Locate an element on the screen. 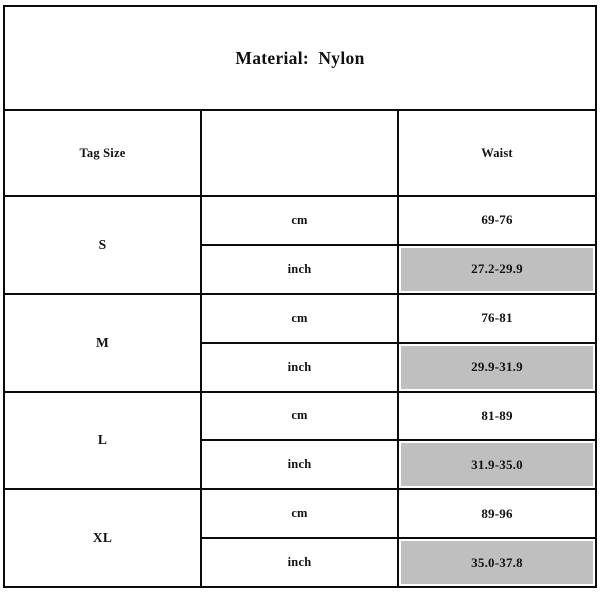 This screenshot has height=600, width=600. measurement-row-inch: inch 29.9-31.9 is located at coordinates (398, 367).